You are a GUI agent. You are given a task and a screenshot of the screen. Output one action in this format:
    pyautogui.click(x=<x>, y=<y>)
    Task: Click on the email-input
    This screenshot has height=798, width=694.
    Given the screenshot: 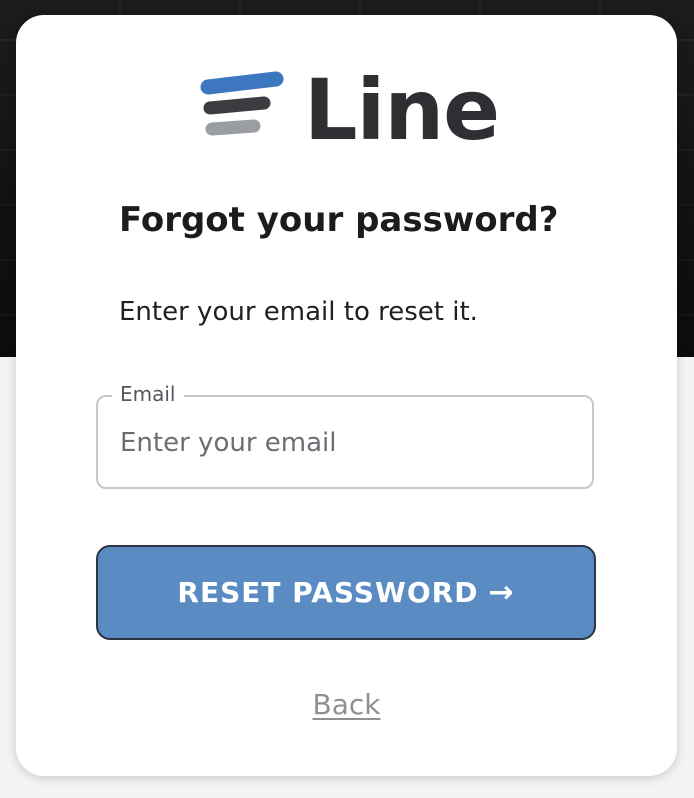 What is the action you would take?
    pyautogui.click(x=345, y=443)
    